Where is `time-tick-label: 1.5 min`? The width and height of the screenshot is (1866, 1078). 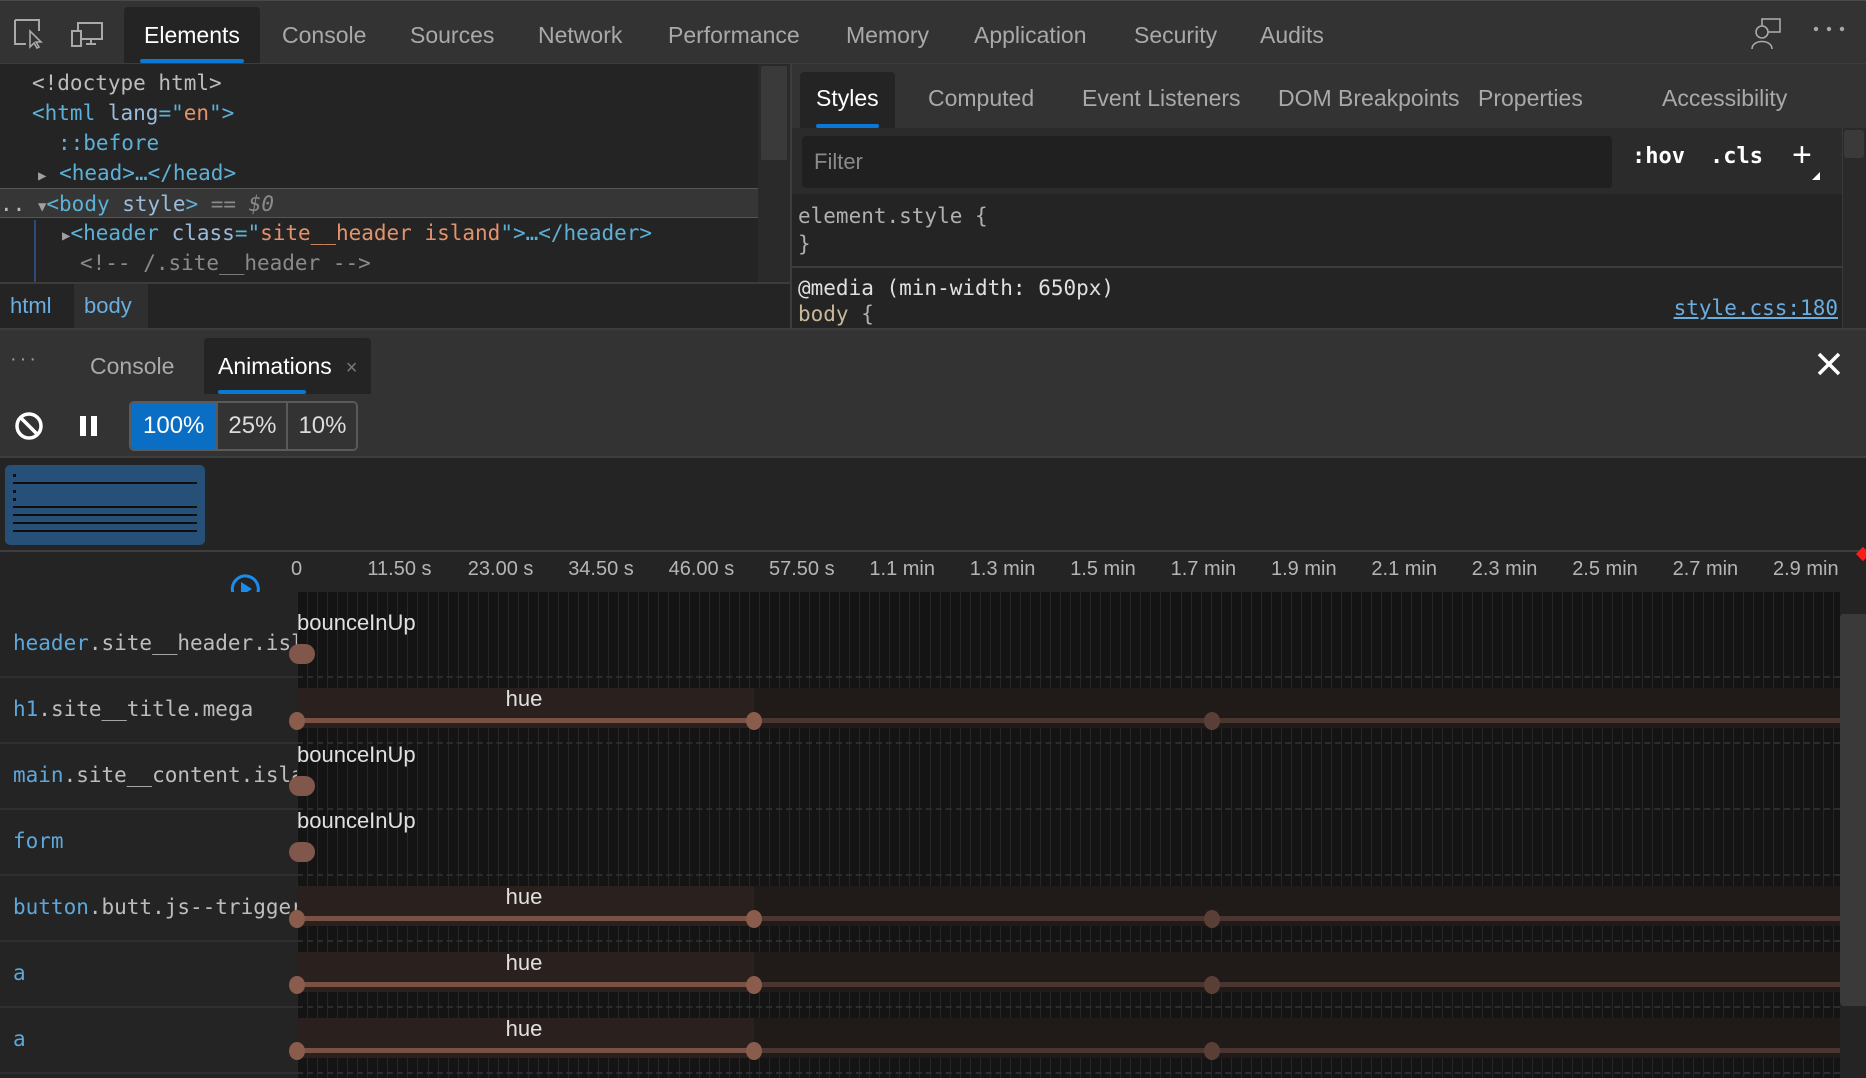 time-tick-label: 1.5 min is located at coordinates (1103, 569).